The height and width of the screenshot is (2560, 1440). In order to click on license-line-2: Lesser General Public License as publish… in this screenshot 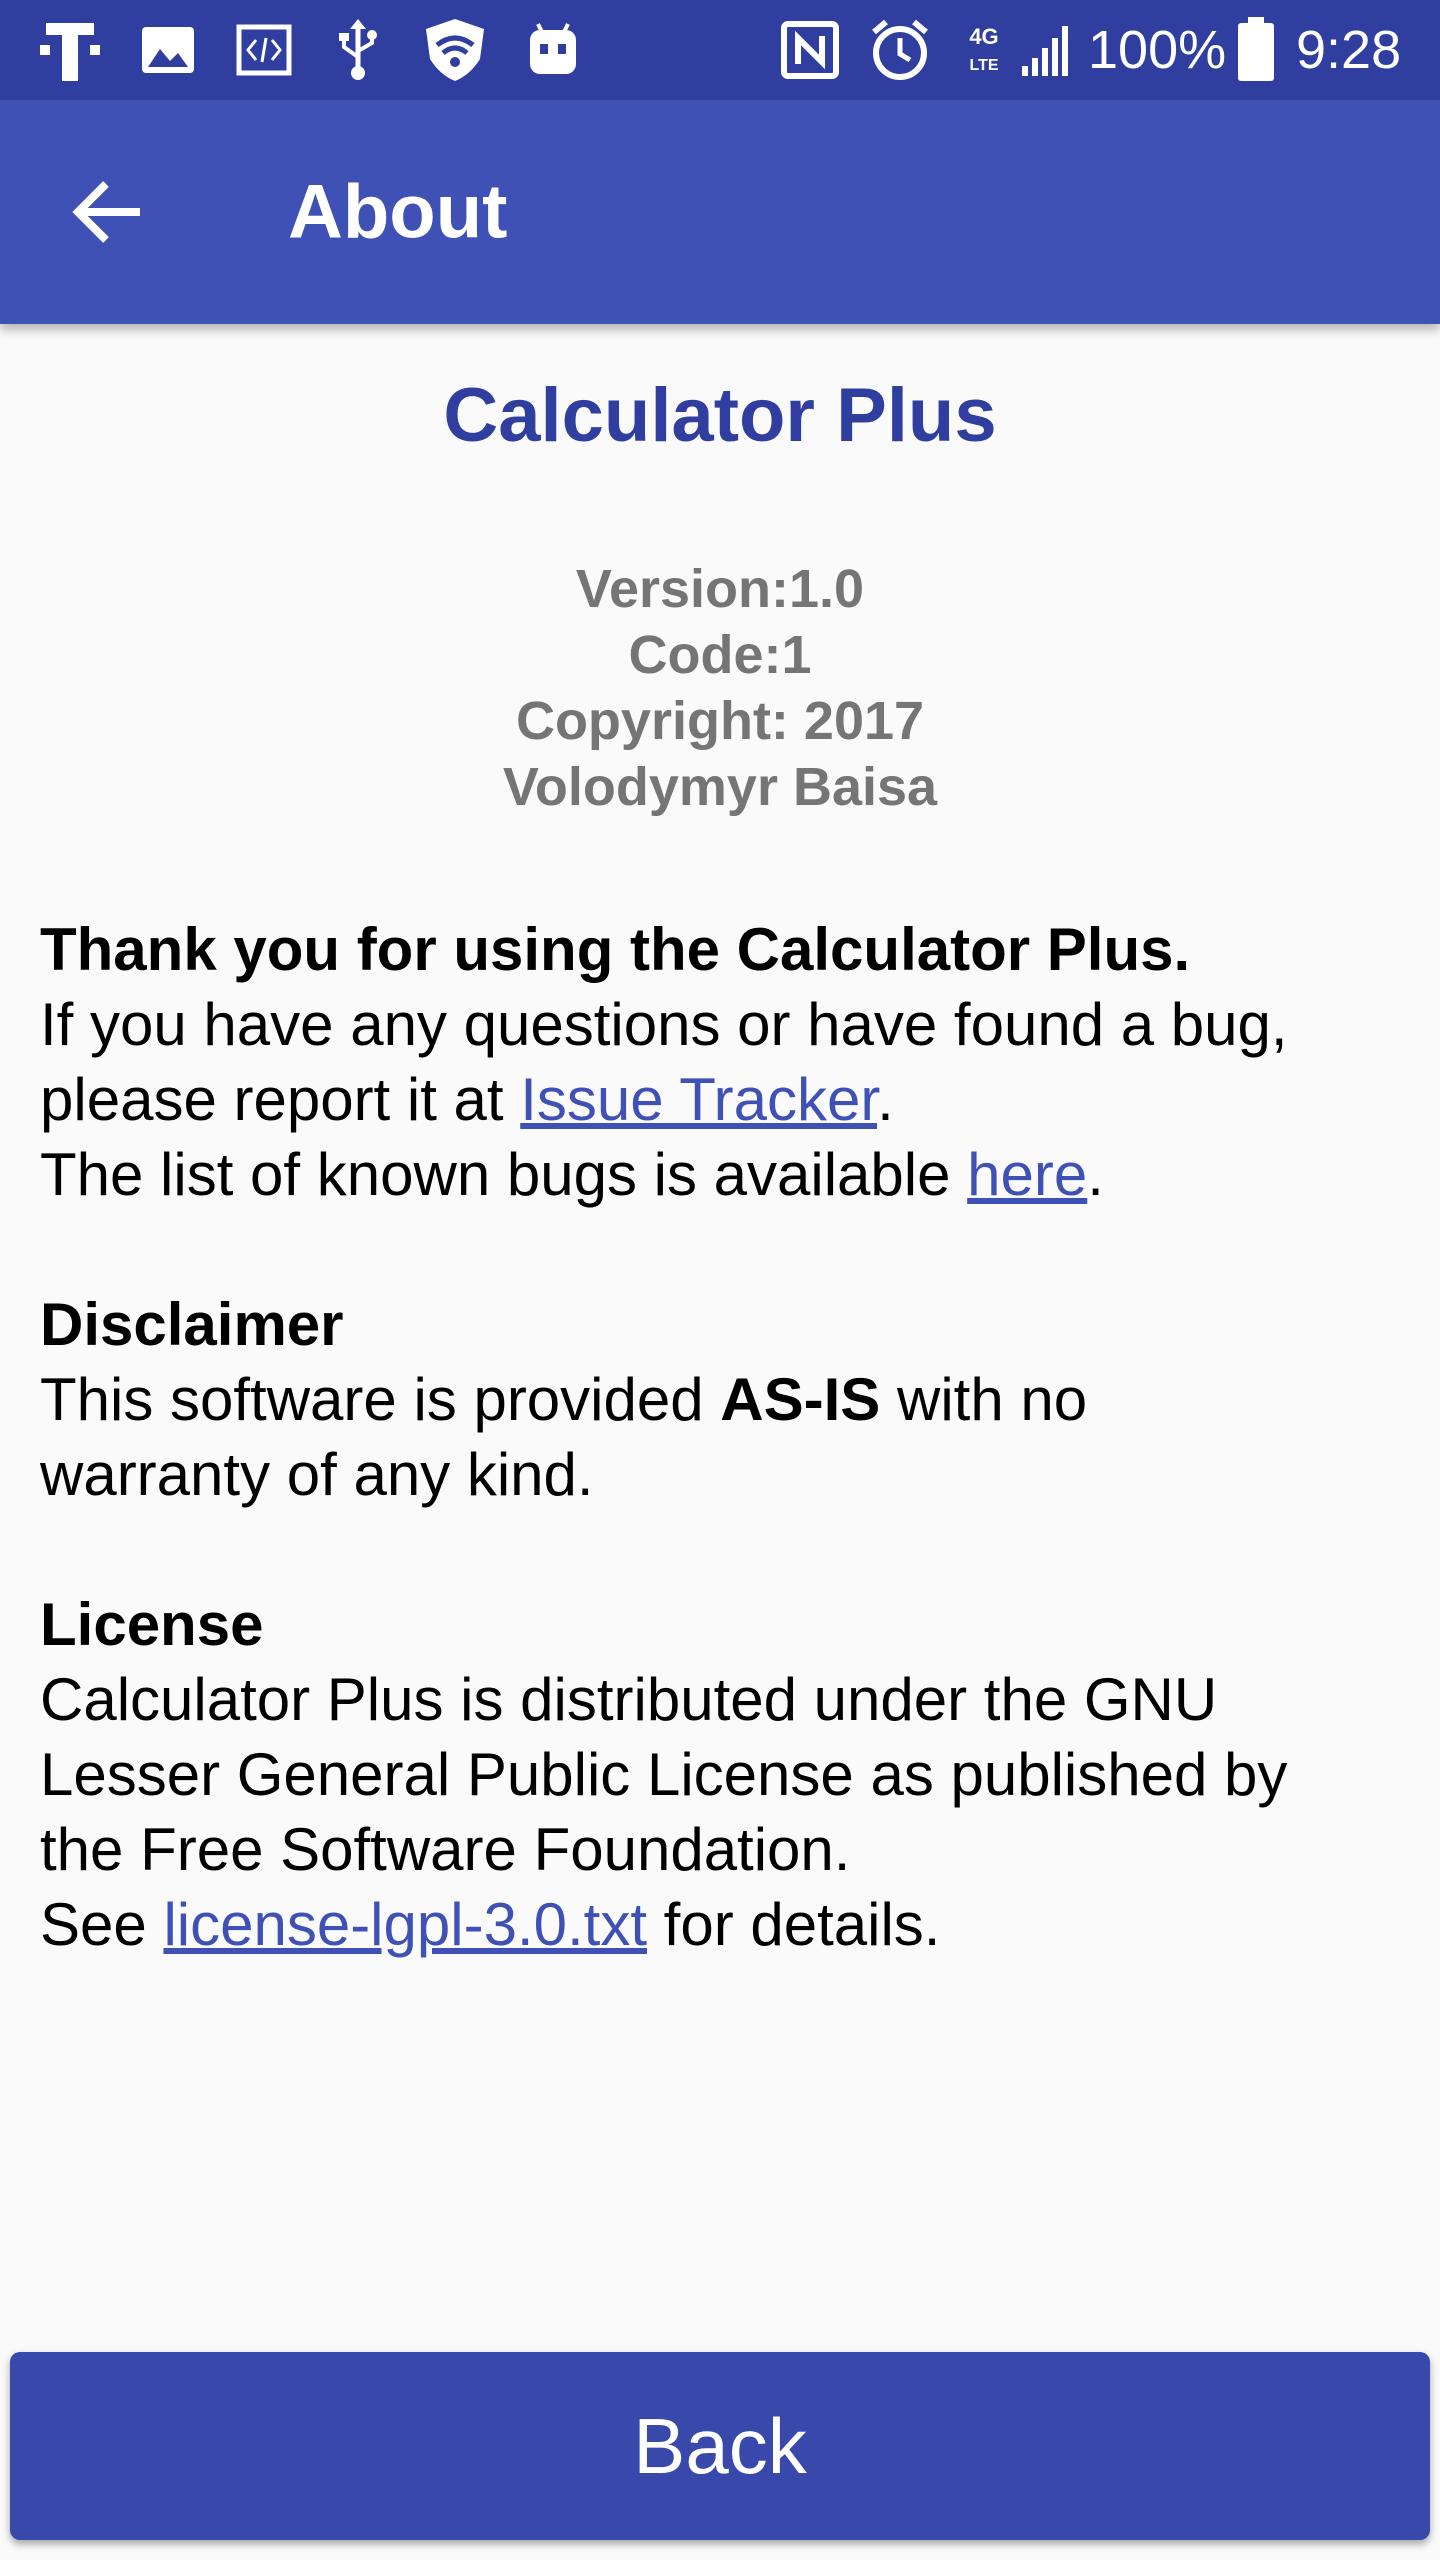, I will do `click(664, 1774)`.